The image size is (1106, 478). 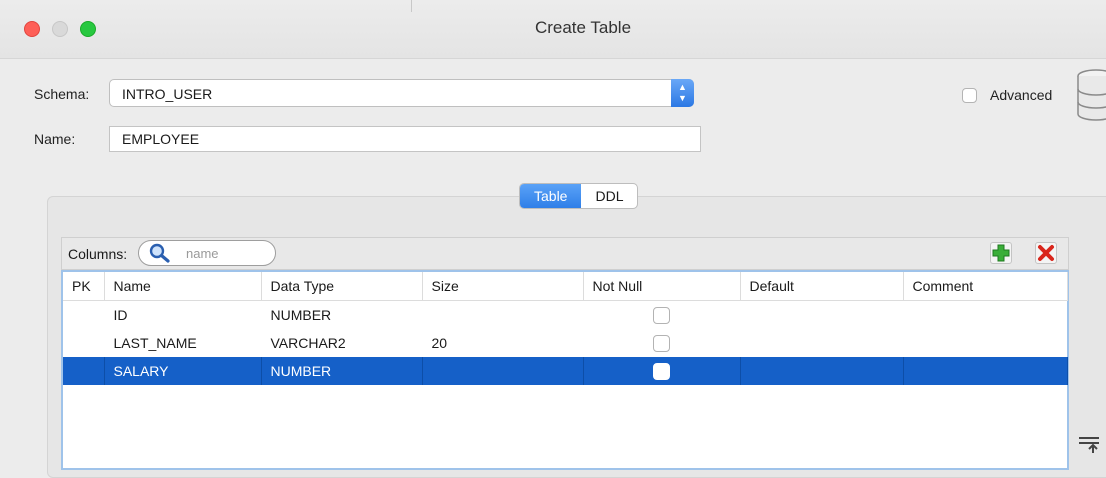 I want to click on table-name-value: EMPLOYEE, so click(x=161, y=139).